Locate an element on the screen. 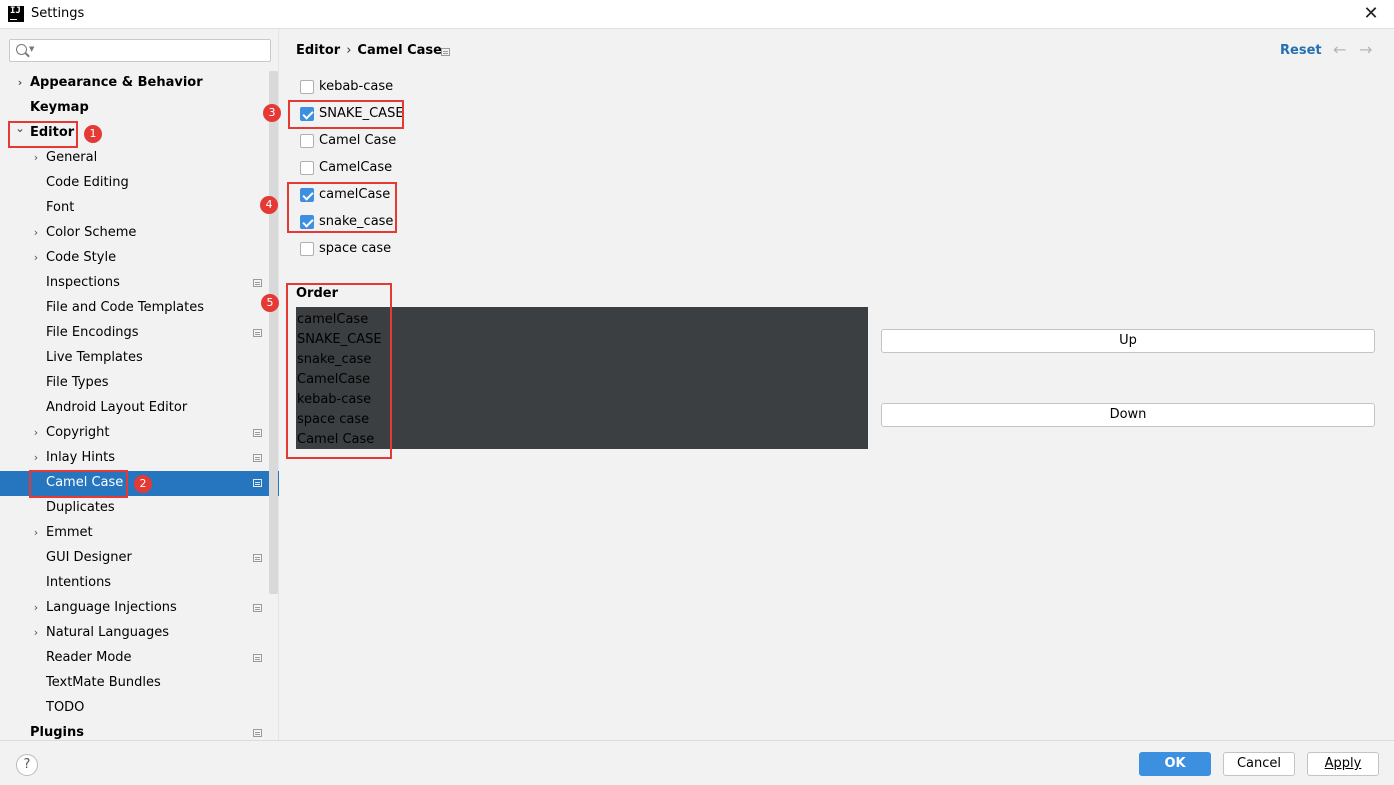  sidebar-item-code-editing: Code Editing is located at coordinates (139, 183).